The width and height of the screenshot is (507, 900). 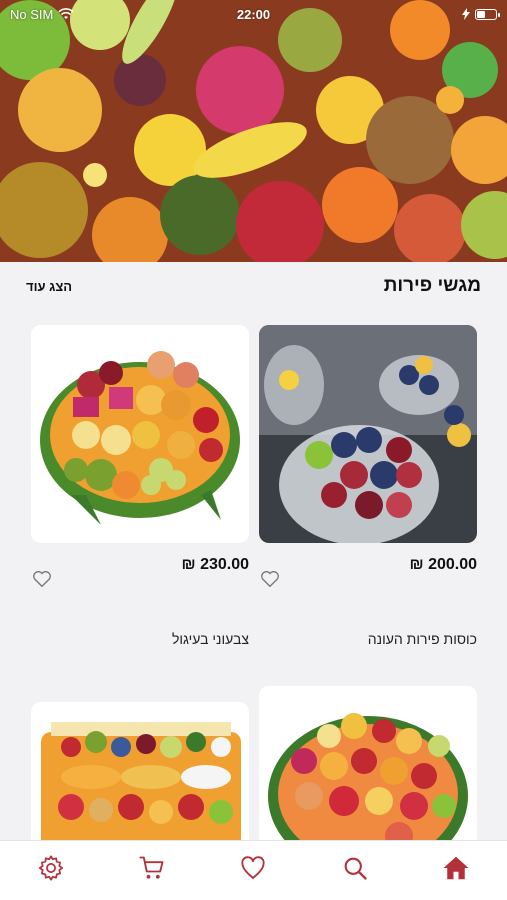 I want to click on cart-icon, so click(x=151, y=867).